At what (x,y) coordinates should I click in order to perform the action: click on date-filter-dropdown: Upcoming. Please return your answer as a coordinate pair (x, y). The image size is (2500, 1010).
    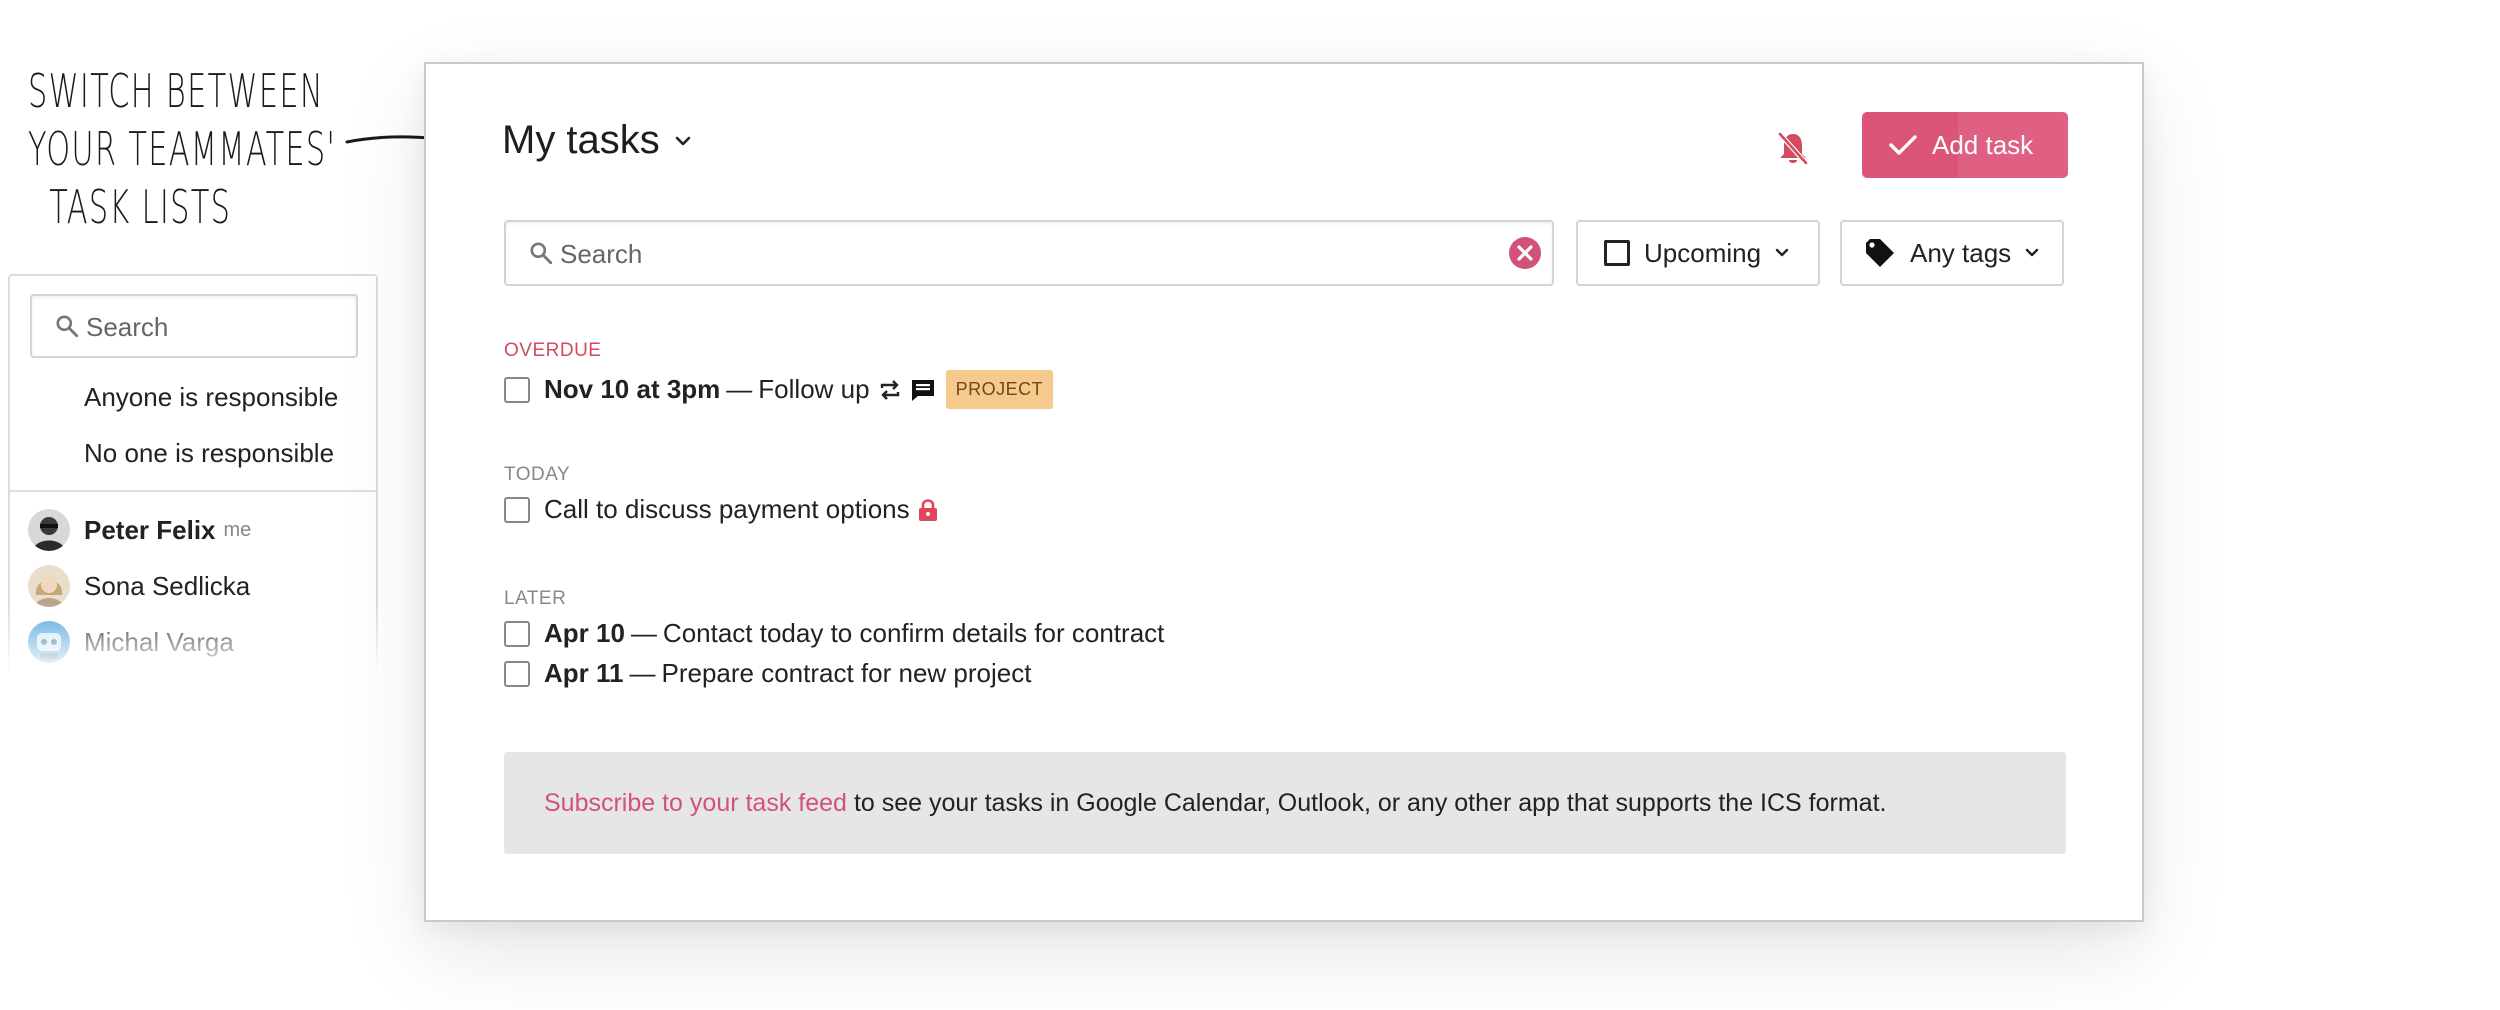
    Looking at the image, I should click on (1698, 253).